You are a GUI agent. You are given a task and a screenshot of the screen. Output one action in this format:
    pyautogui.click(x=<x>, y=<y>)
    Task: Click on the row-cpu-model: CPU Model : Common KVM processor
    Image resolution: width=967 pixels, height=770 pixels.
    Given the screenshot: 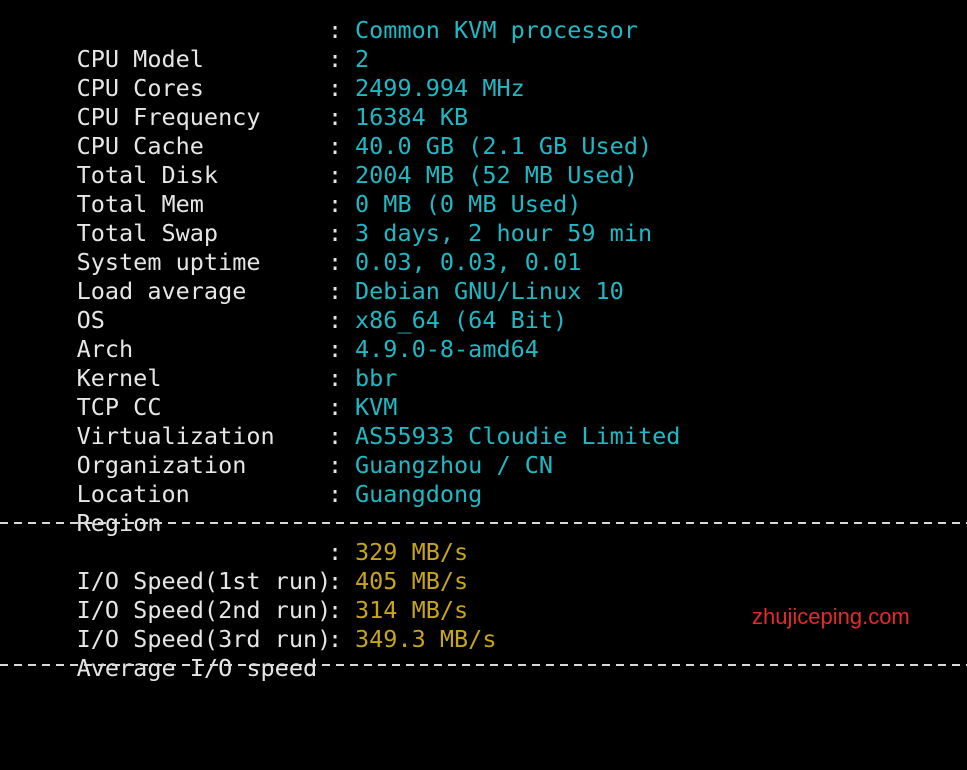 What is the action you would take?
    pyautogui.click(x=329, y=44)
    